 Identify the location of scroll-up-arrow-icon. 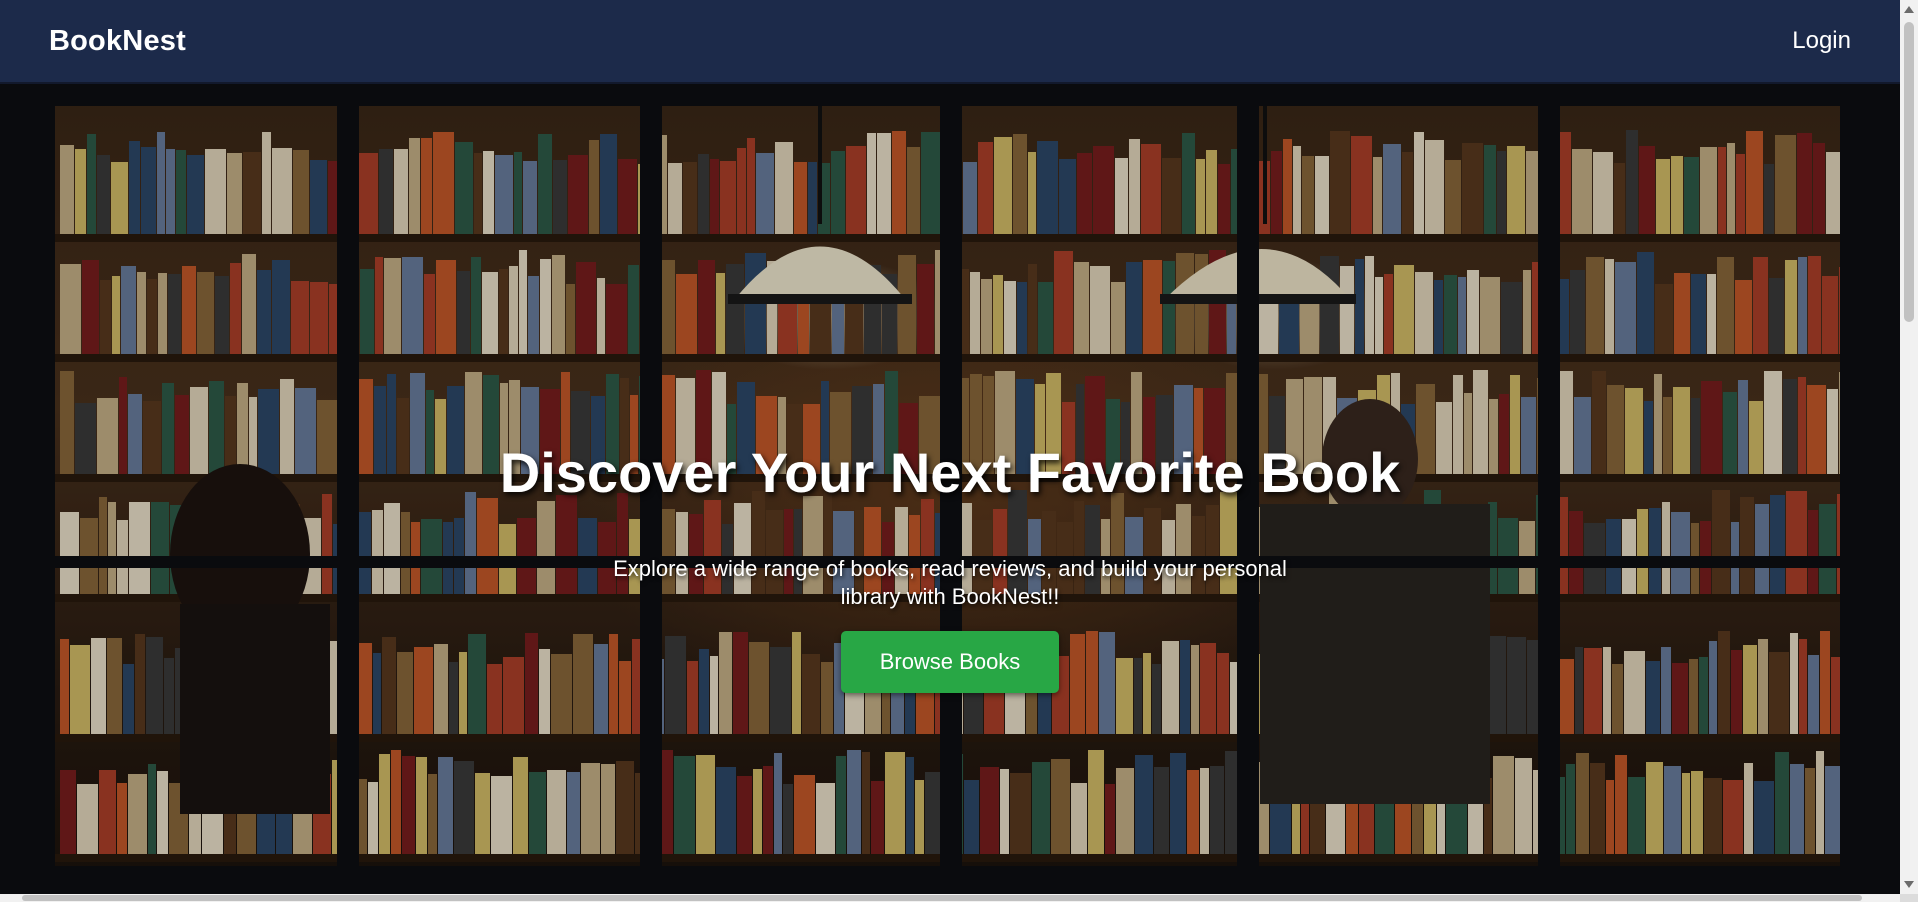
(1909, 9).